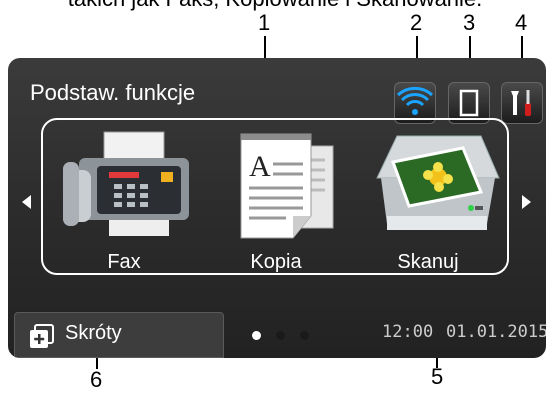 The height and width of the screenshot is (393, 550). What do you see at coordinates (42, 336) in the screenshot?
I see `shortcuts-icon` at bounding box center [42, 336].